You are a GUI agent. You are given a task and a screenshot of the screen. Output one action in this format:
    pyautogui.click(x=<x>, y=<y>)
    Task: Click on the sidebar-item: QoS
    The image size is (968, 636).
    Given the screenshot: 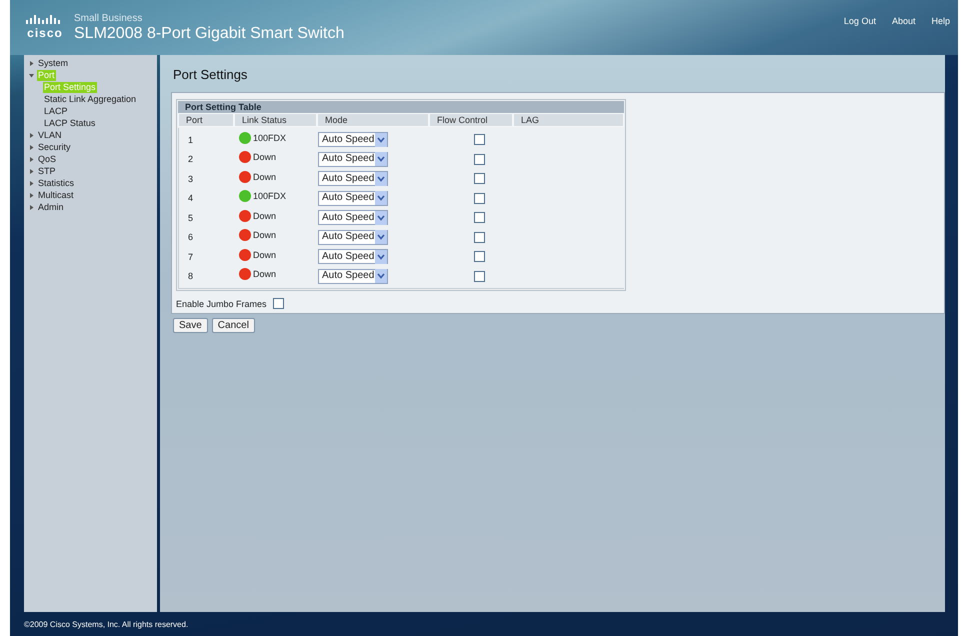 What is the action you would take?
    pyautogui.click(x=47, y=159)
    